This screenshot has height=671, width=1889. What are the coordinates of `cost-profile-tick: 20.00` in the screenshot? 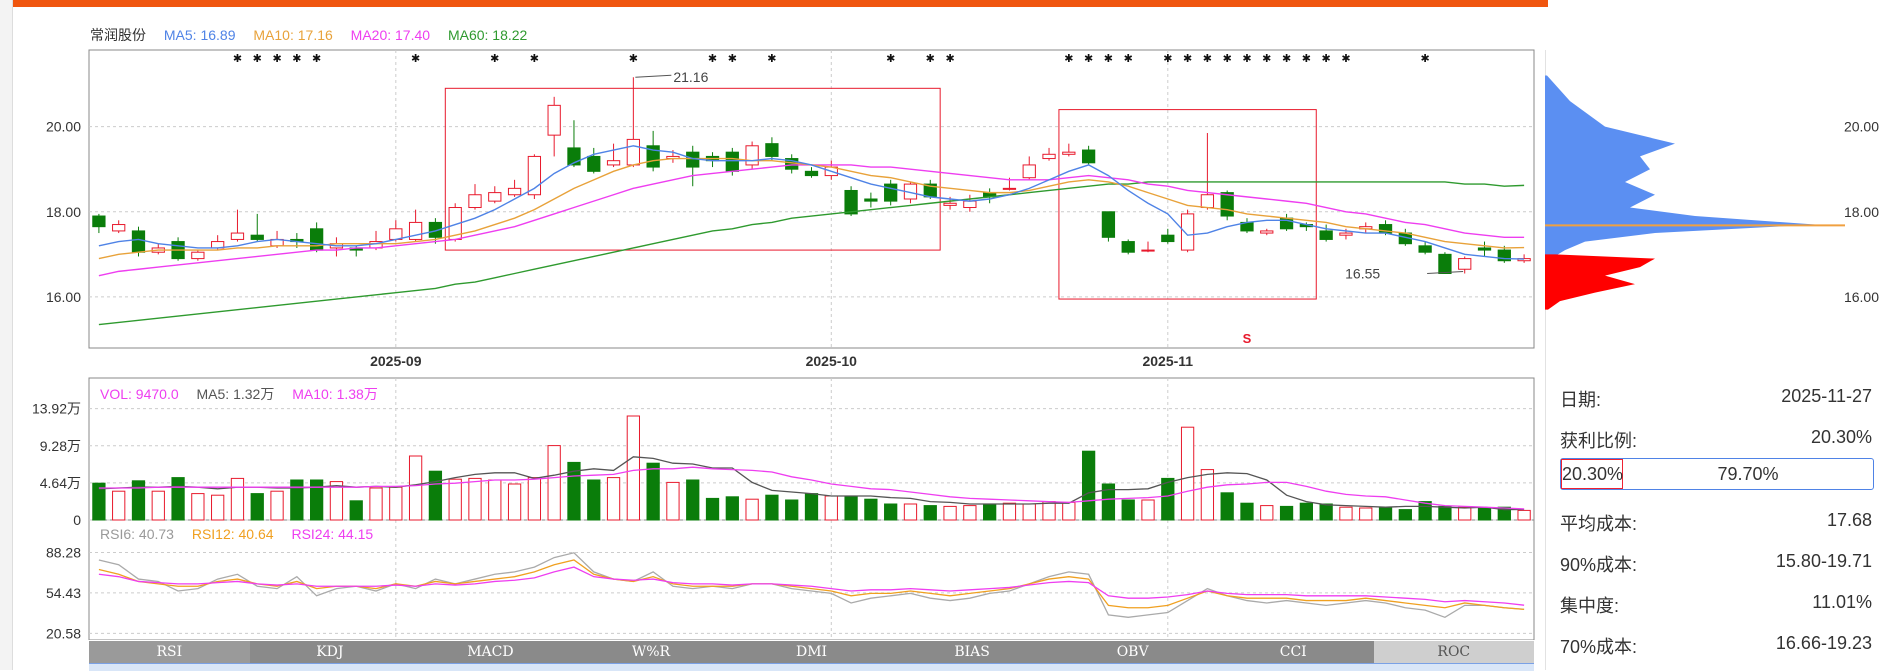 It's located at (1861, 127).